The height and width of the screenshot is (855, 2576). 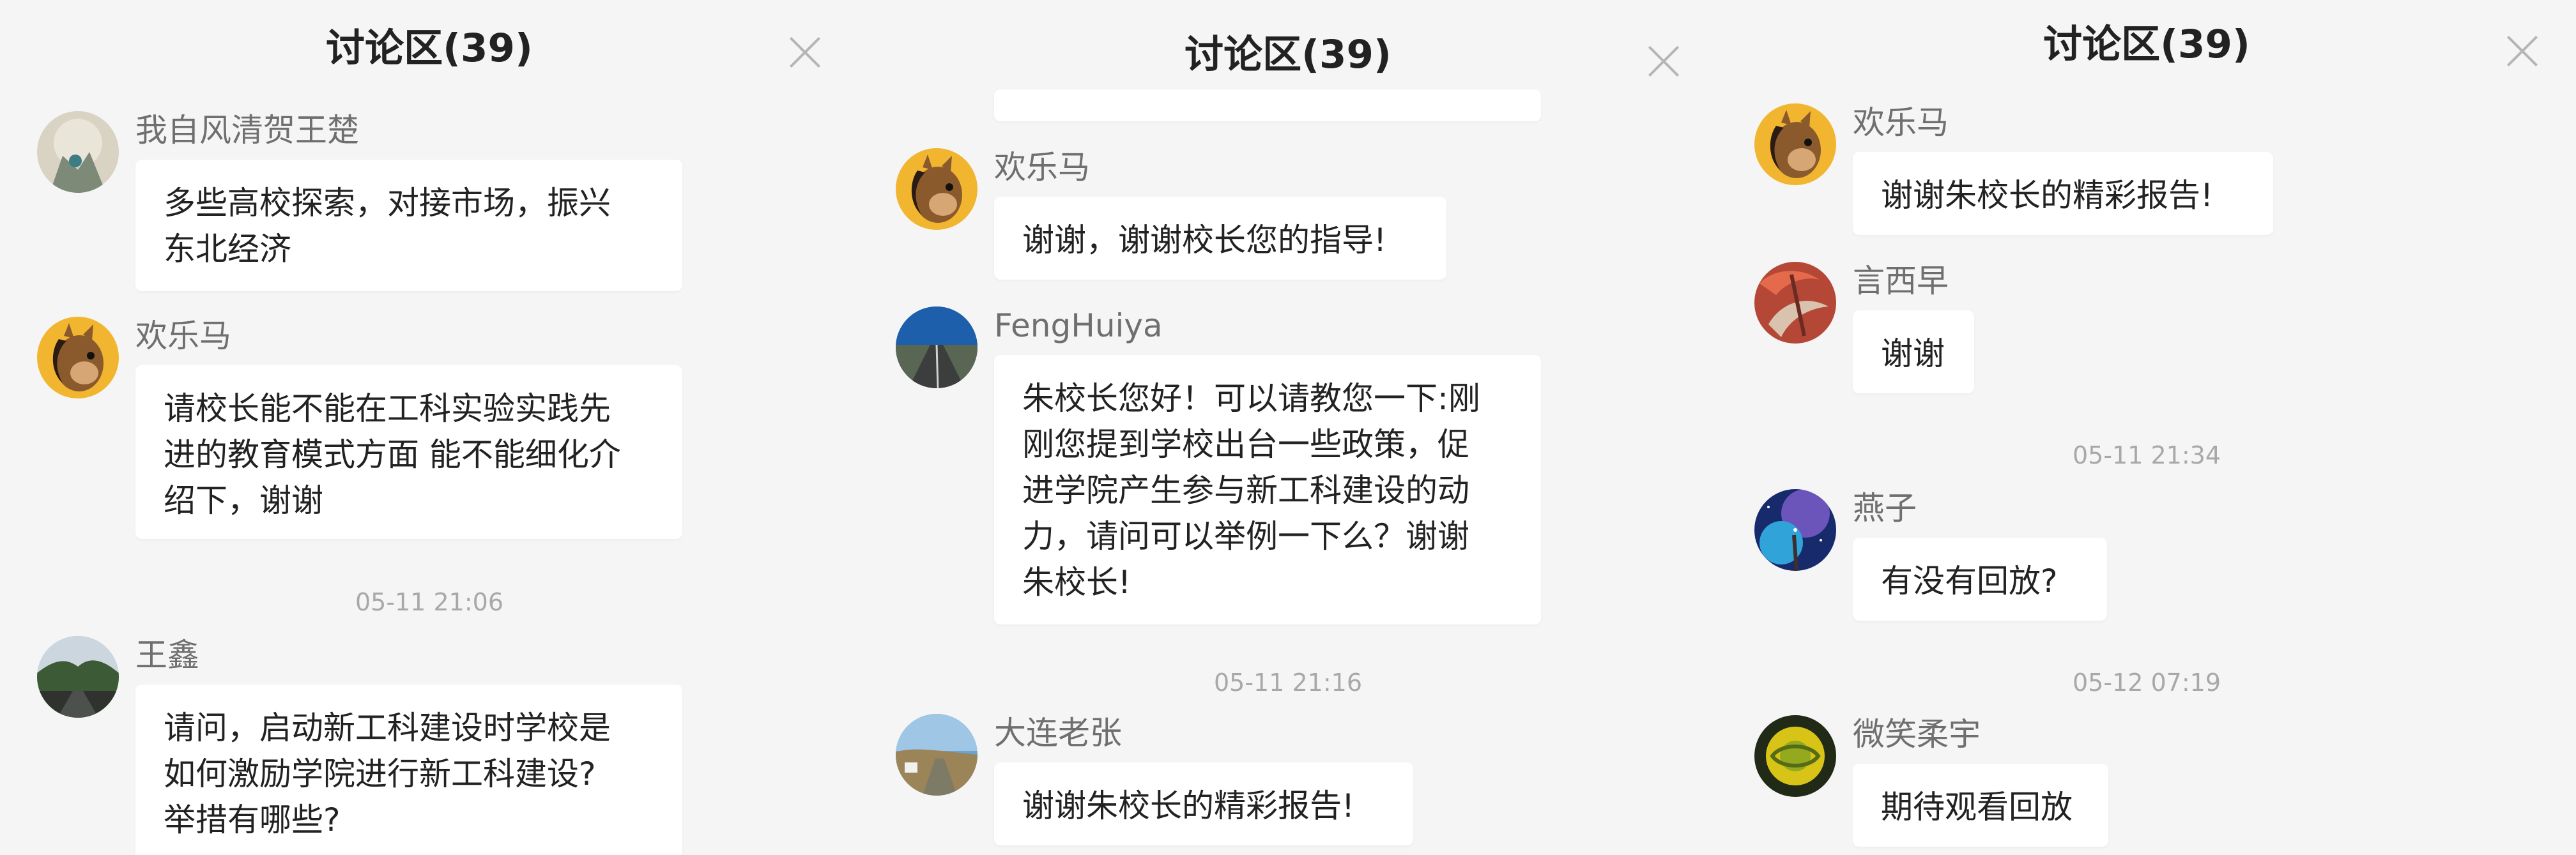 I want to click on message-line: 谢谢，谢谢校长您的指导!, so click(x=1204, y=241).